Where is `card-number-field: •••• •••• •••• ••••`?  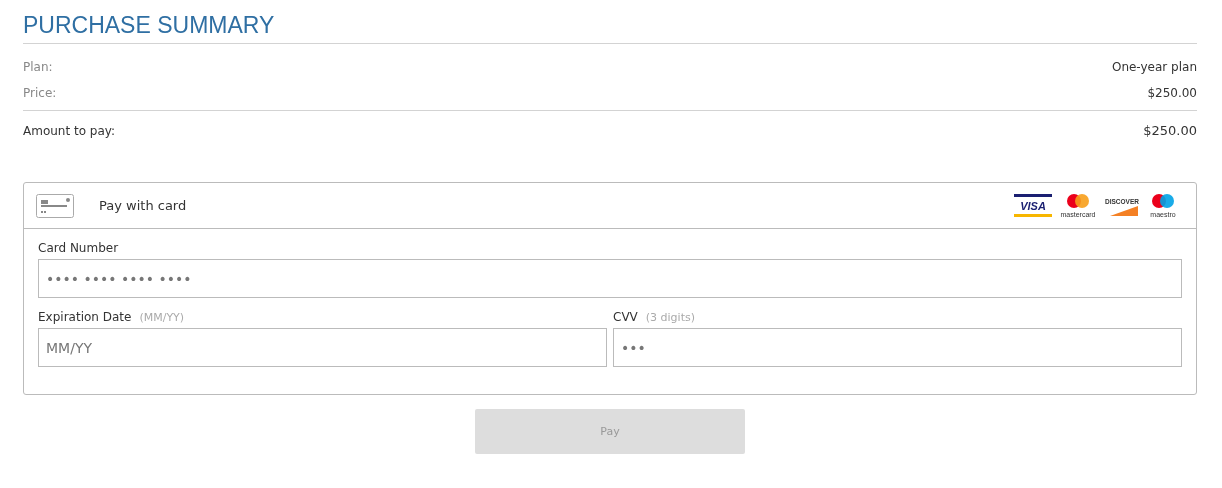
card-number-field: •••• •••• •••• •••• is located at coordinates (610, 278).